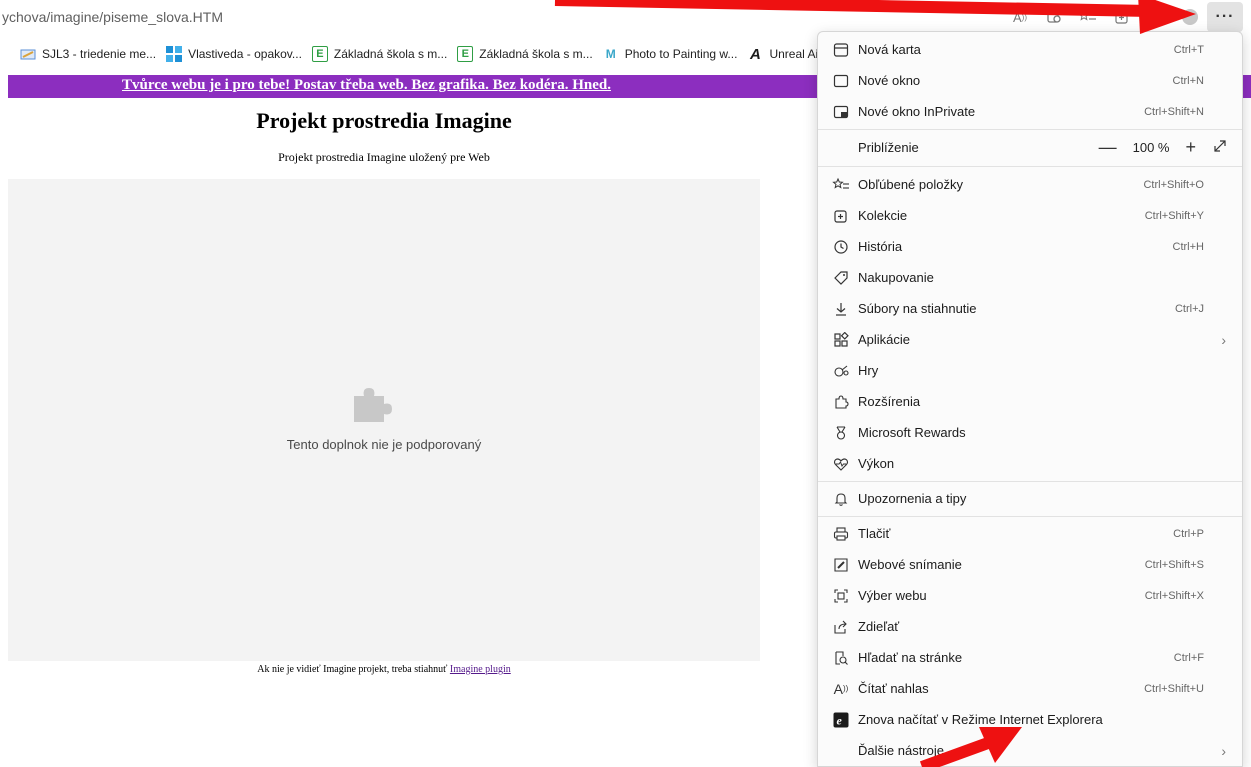  What do you see at coordinates (1030, 401) in the screenshot?
I see `menu-item-extensions: Rozšírenia` at bounding box center [1030, 401].